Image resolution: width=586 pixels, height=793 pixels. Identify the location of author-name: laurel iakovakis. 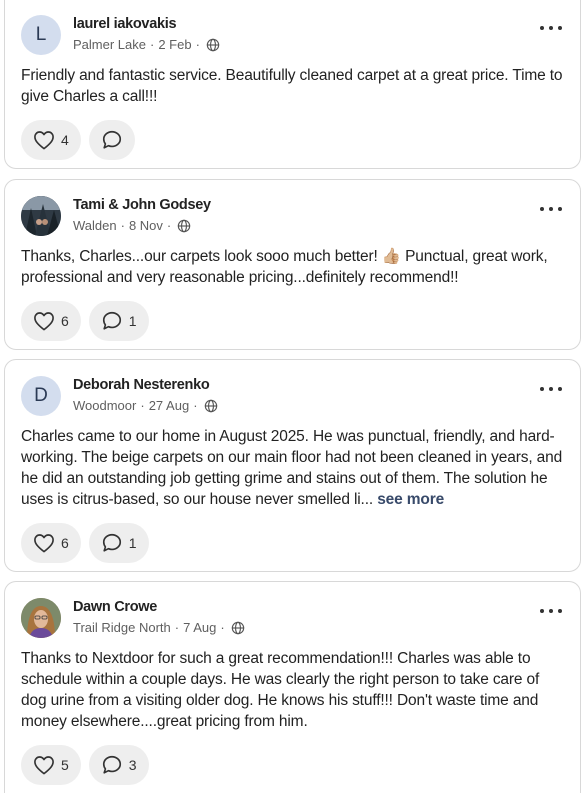
(125, 24).